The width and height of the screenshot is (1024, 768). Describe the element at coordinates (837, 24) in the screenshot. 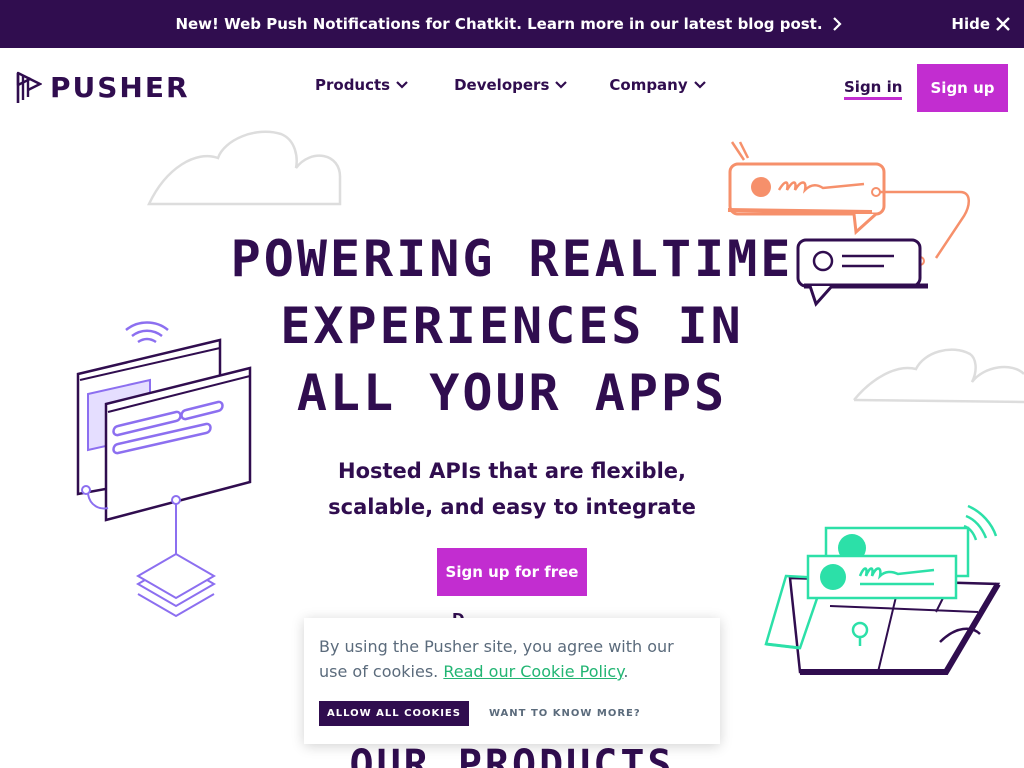

I see `chevron-right-icon` at that location.